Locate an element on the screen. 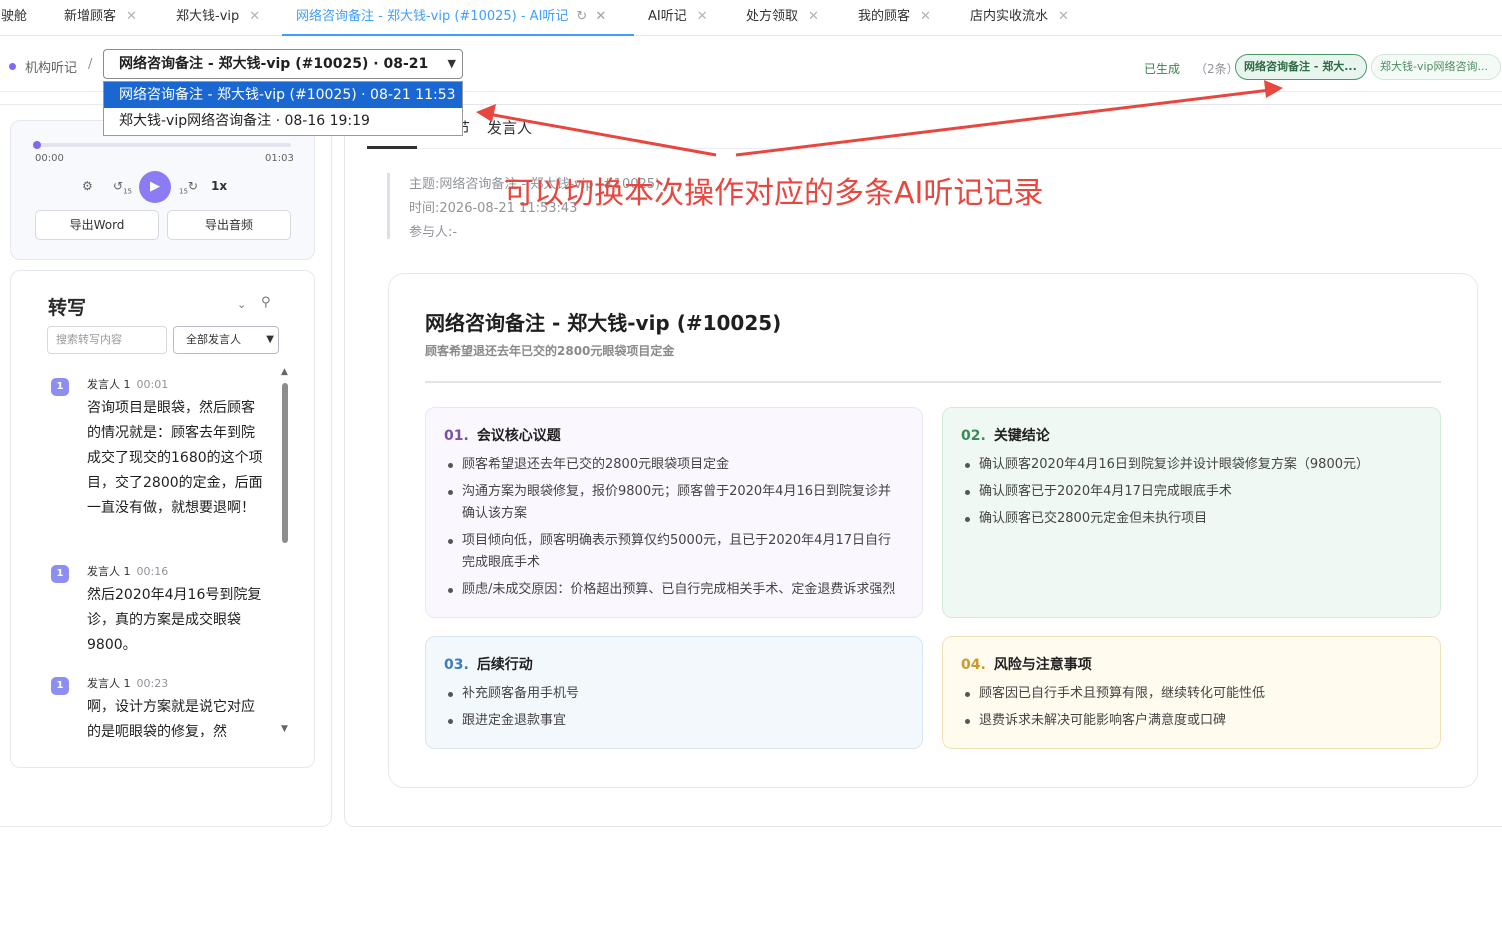  annotation-arrows is located at coordinates (879, 118).